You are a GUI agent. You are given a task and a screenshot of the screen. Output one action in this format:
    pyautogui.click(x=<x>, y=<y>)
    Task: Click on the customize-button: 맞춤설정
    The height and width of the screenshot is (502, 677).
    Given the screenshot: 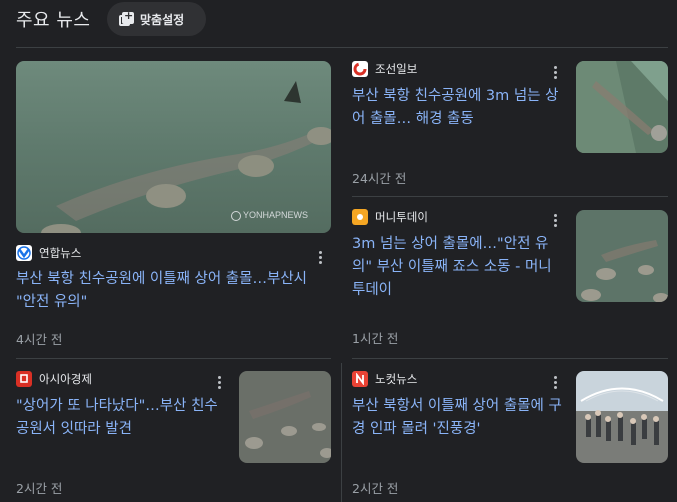 What is the action you would take?
    pyautogui.click(x=156, y=19)
    